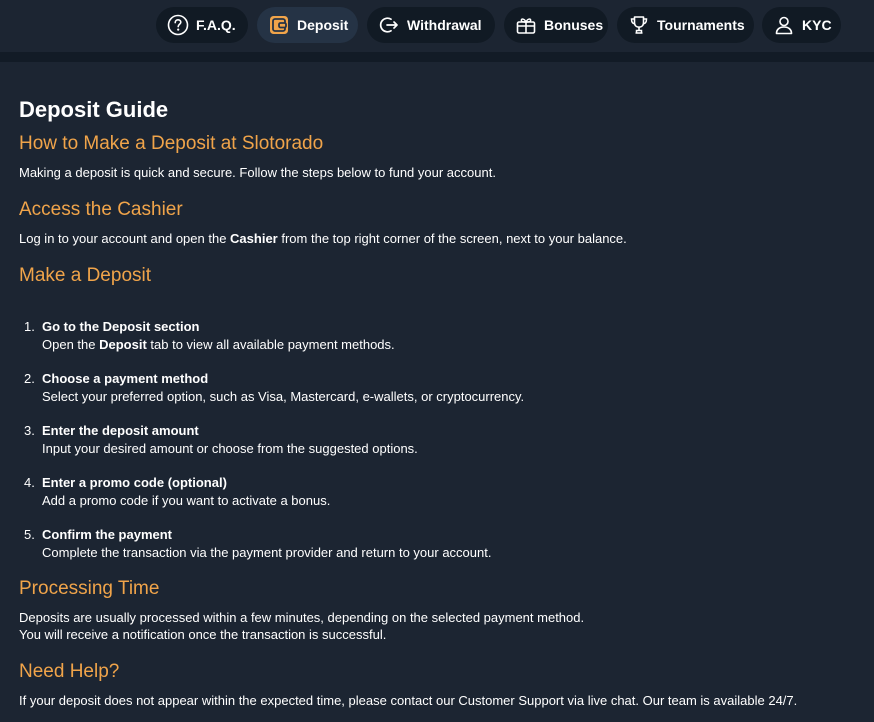  I want to click on tab-faq: F.A.Q., so click(202, 25).